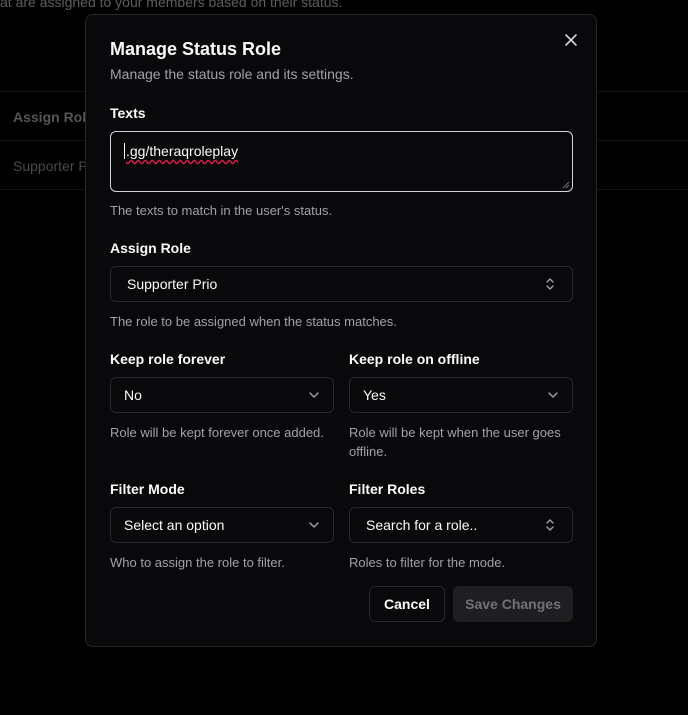  I want to click on texts-help: The texts to match in the user's status., so click(221, 210).